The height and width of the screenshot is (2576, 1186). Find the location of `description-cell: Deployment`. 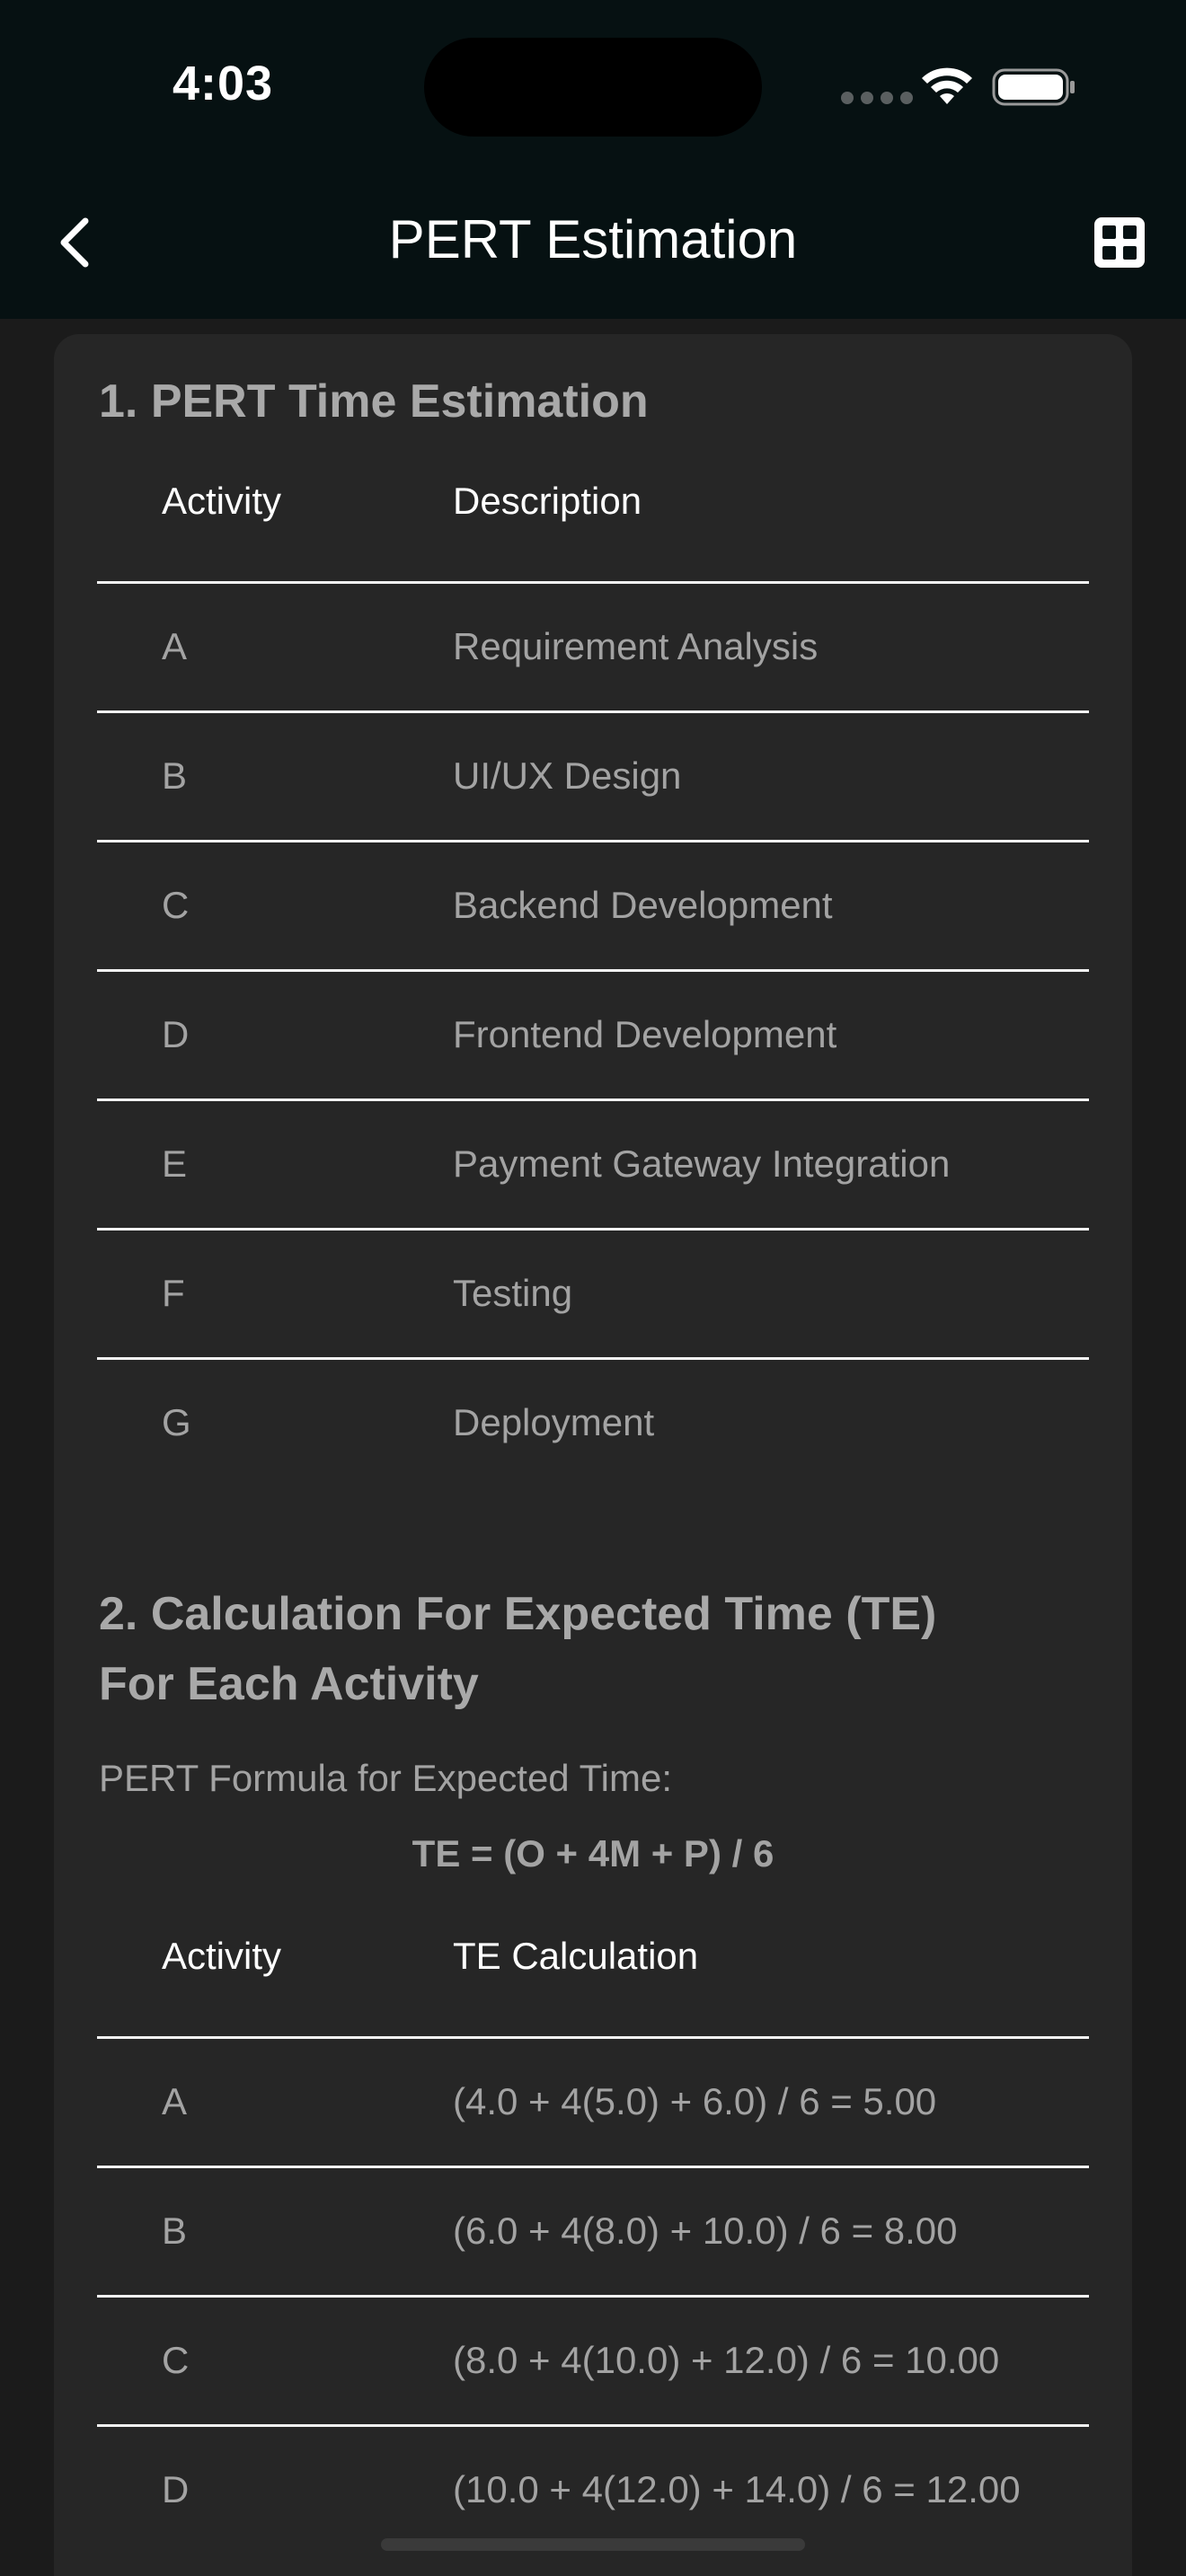

description-cell: Deployment is located at coordinates (554, 1422).